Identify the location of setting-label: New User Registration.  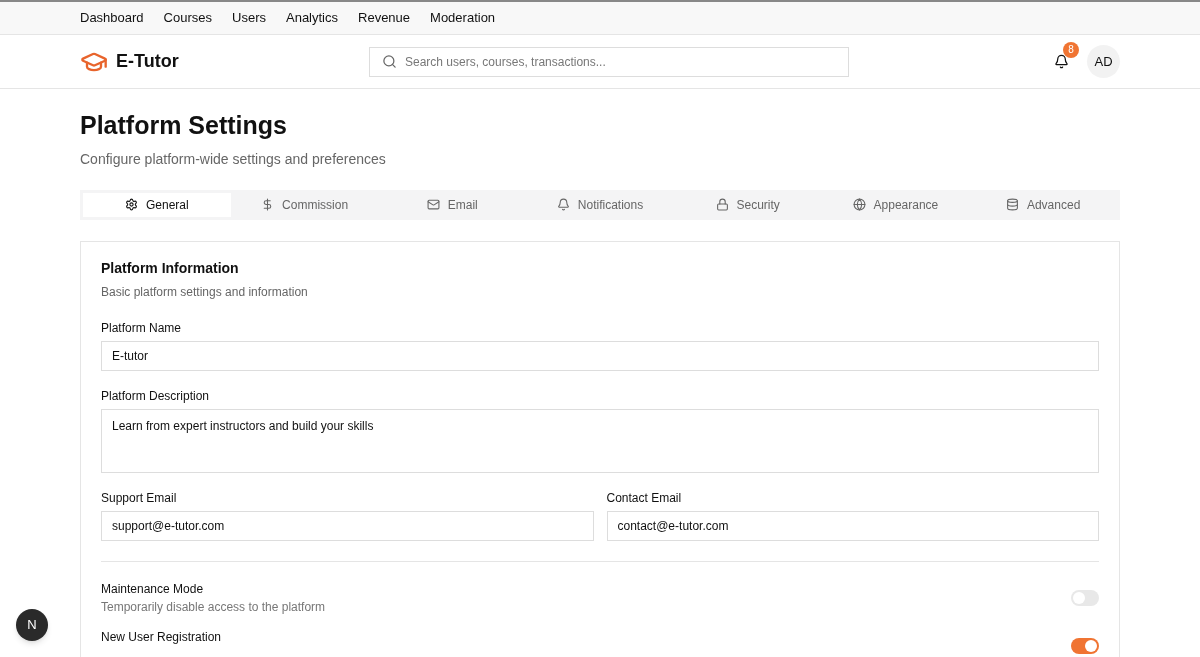
(161, 636).